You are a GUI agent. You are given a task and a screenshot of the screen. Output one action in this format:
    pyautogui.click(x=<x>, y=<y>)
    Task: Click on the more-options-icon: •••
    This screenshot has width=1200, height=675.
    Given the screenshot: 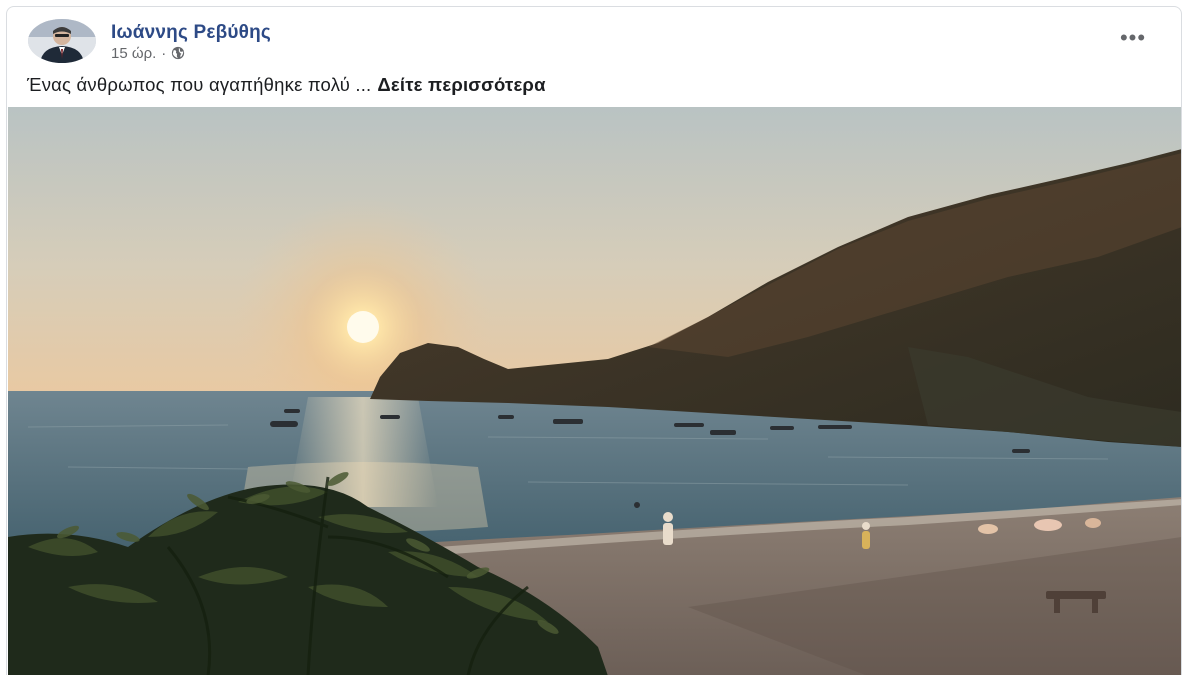 What is the action you would take?
    pyautogui.click(x=1133, y=38)
    